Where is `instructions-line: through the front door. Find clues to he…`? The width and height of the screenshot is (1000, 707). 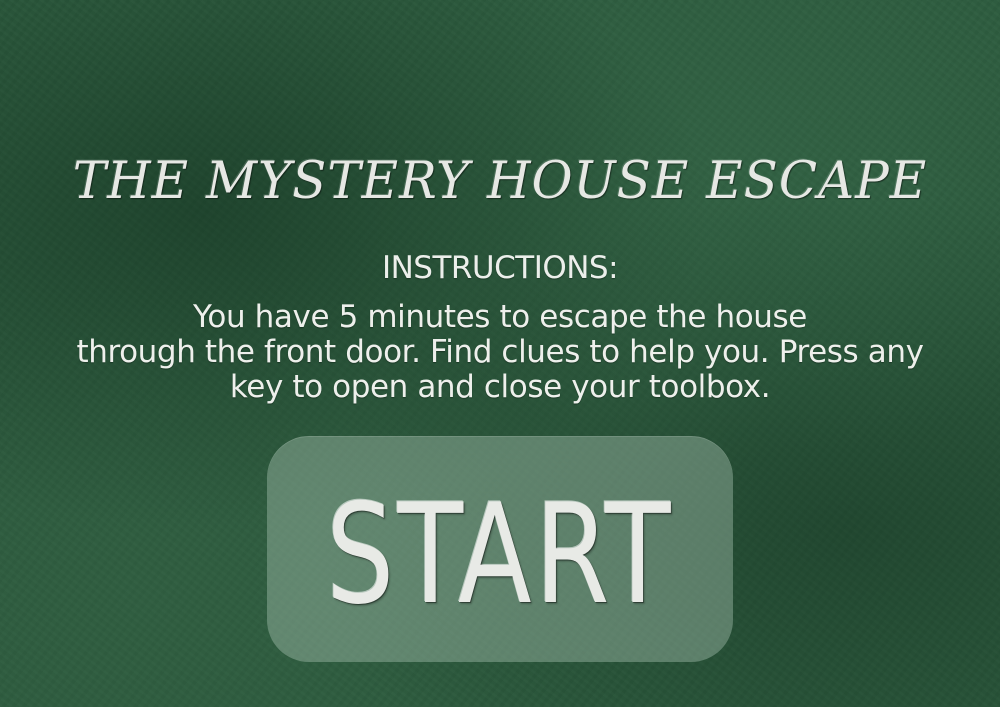
instructions-line: through the front door. Find clues to he… is located at coordinates (500, 352).